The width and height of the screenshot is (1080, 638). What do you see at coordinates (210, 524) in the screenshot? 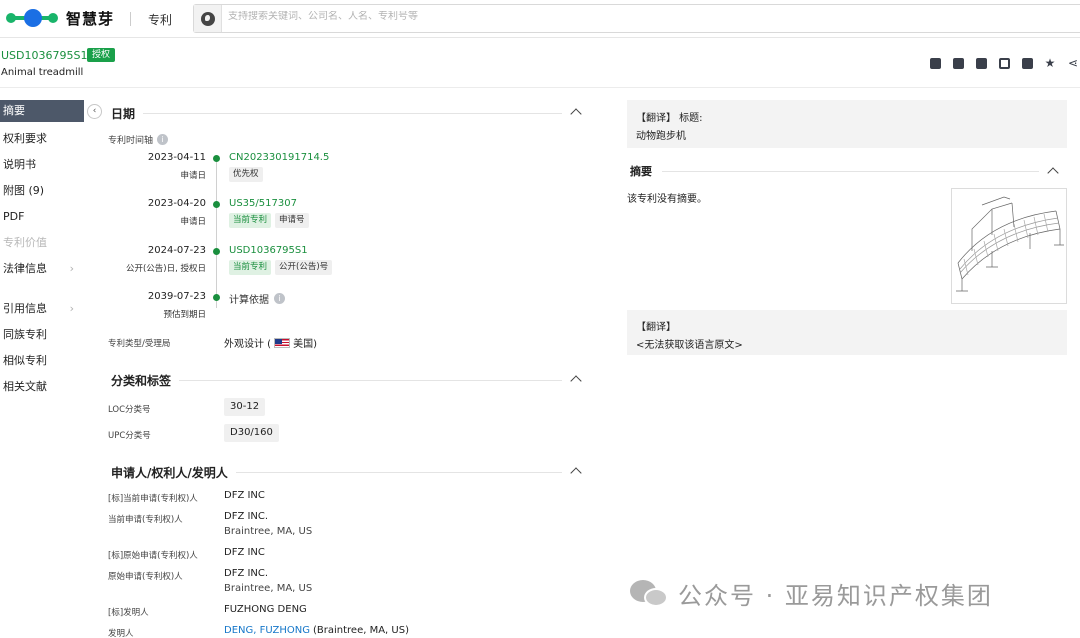
I see `applicant-row: 当前申请(专利权)人 DFZ INC. Braintree, MA, US` at bounding box center [210, 524].